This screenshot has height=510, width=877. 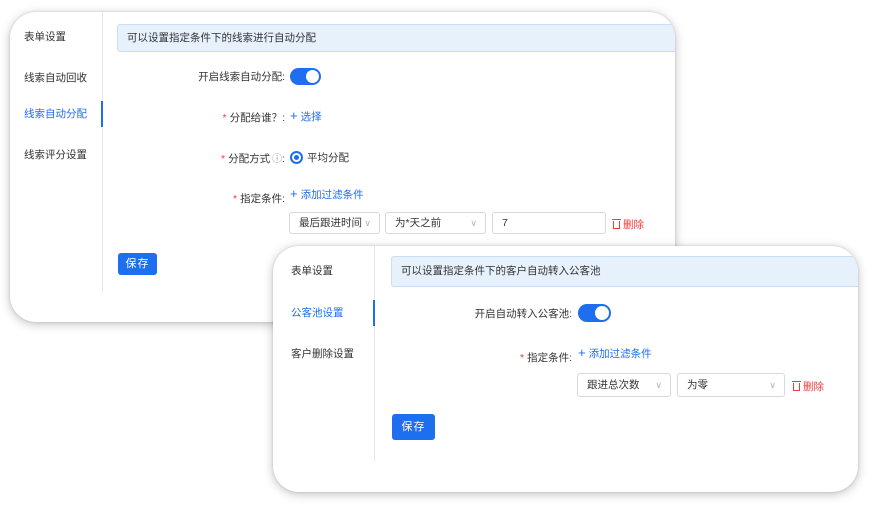 I want to click on filter-operator-select: 为*天之前 ∨, so click(x=435, y=223).